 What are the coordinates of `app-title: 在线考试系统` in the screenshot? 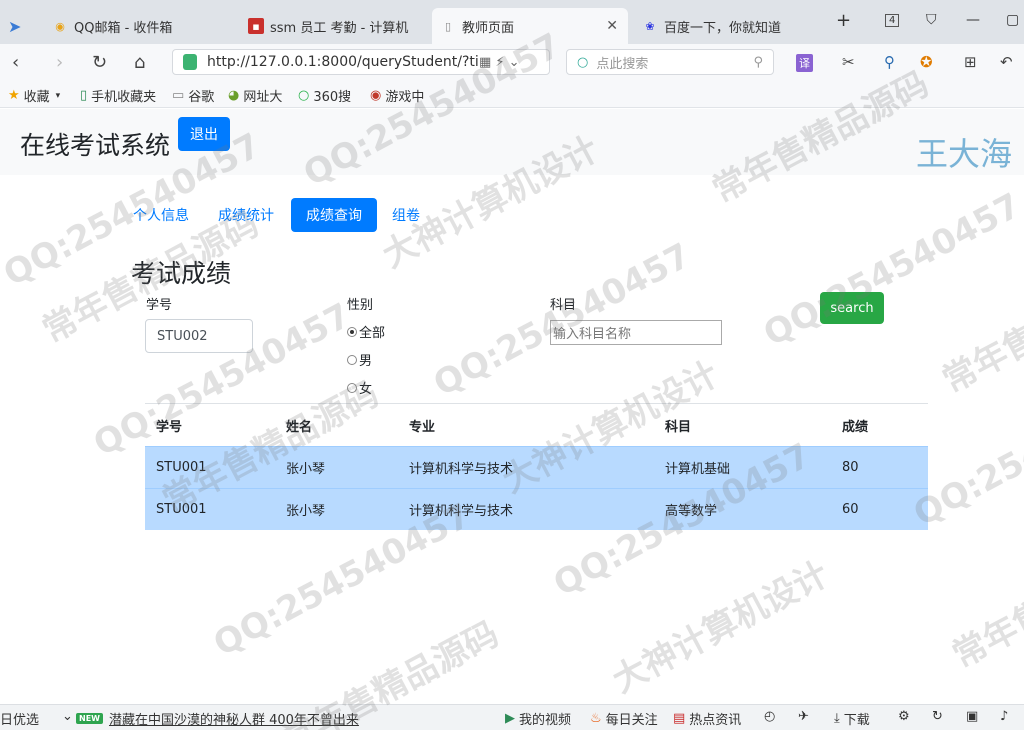 It's located at (95, 145).